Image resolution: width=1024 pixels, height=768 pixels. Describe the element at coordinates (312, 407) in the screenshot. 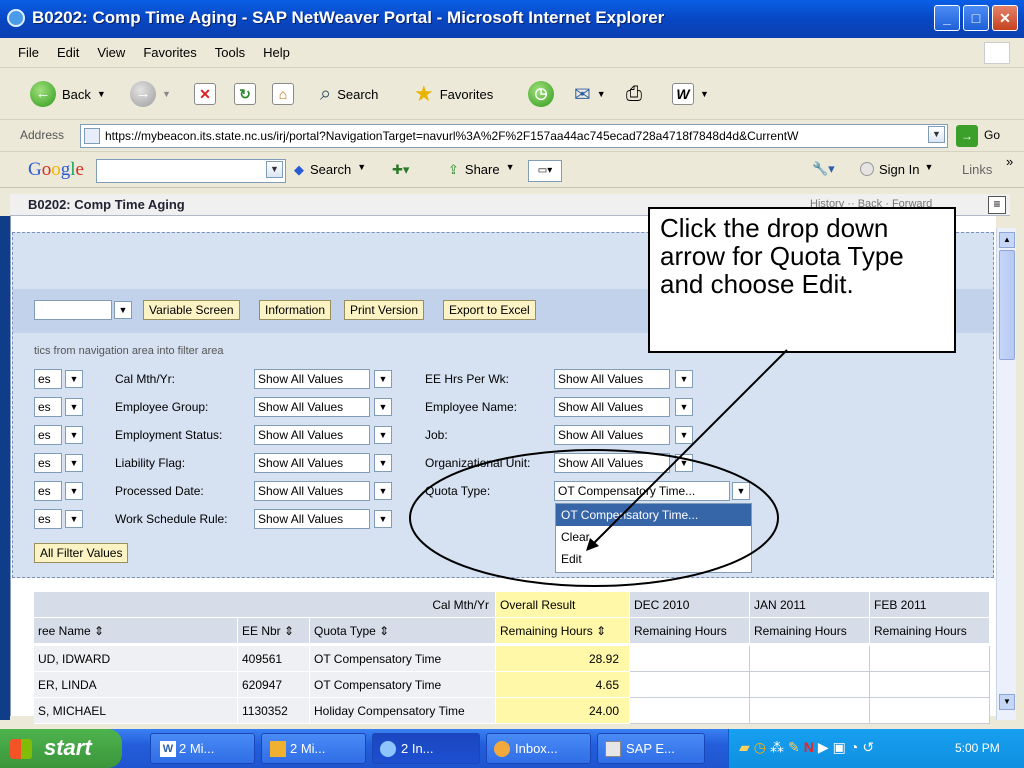

I see `employee-group-select: Show All Values` at that location.